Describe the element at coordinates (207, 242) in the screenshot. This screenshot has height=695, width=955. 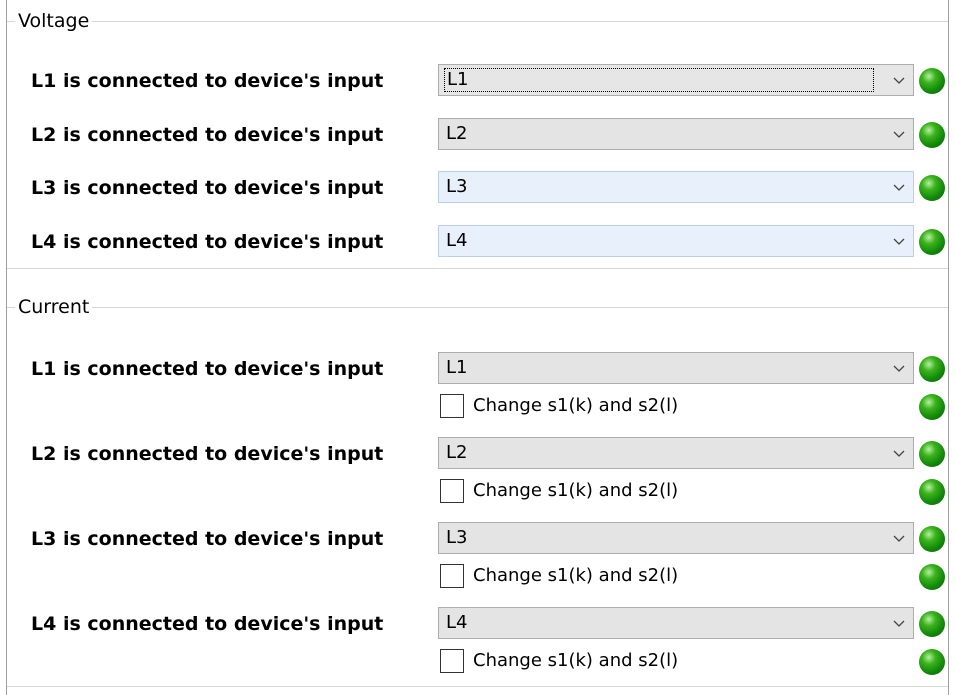
I see `voltage-row-label: L4 is connected to device's input` at that location.